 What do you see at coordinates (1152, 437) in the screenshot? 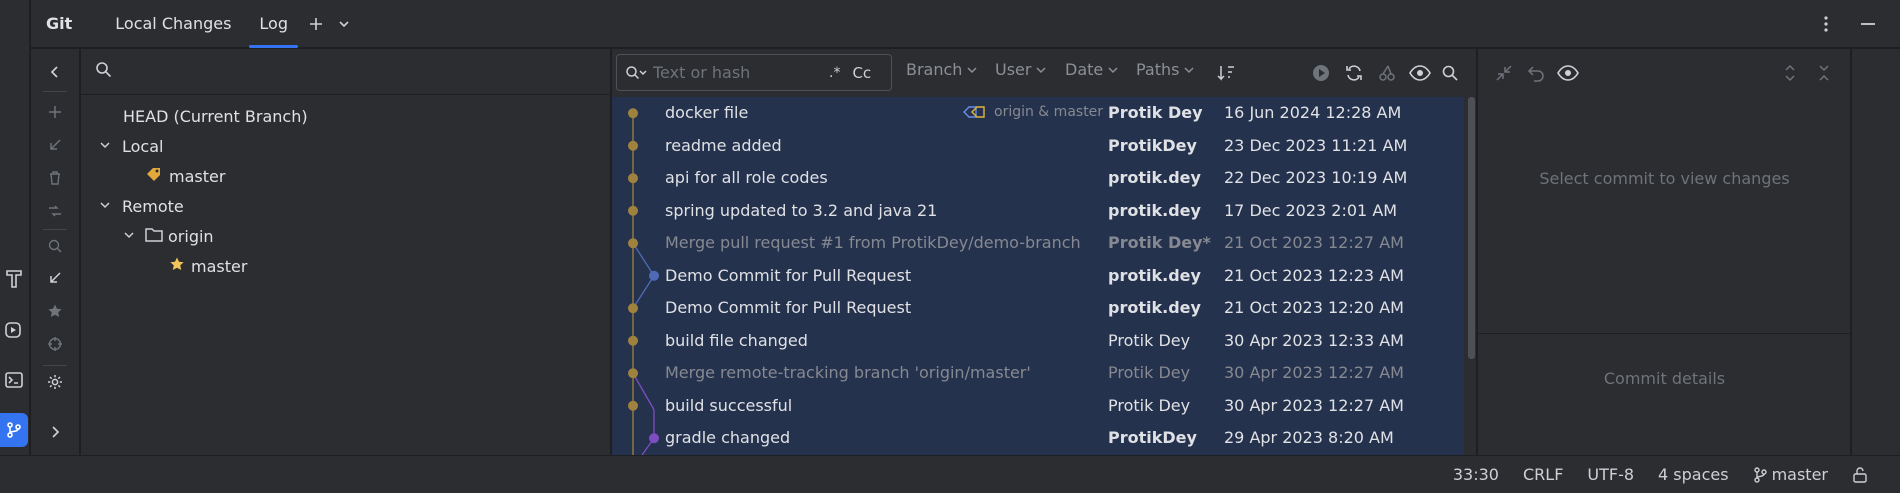
I see `commit-author: ProtikDey` at bounding box center [1152, 437].